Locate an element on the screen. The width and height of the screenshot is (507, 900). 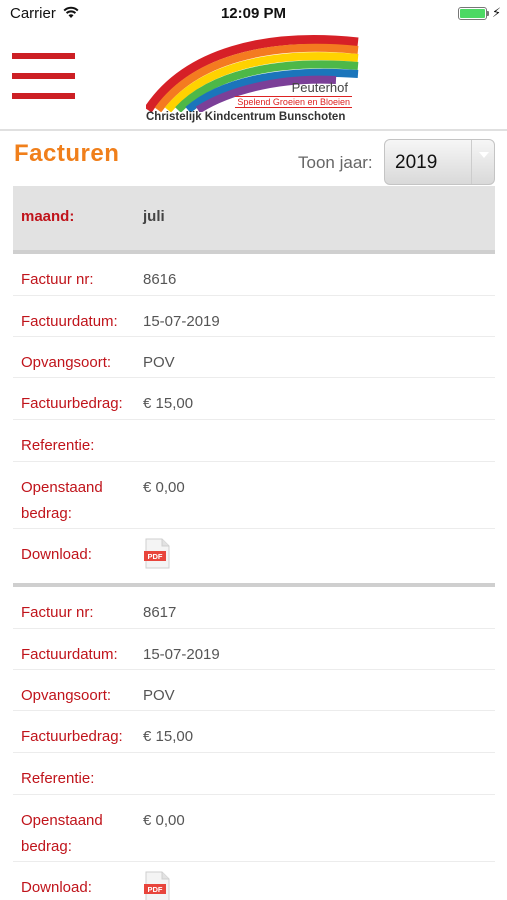
month-header: maand: juli is located at coordinates (254, 218).